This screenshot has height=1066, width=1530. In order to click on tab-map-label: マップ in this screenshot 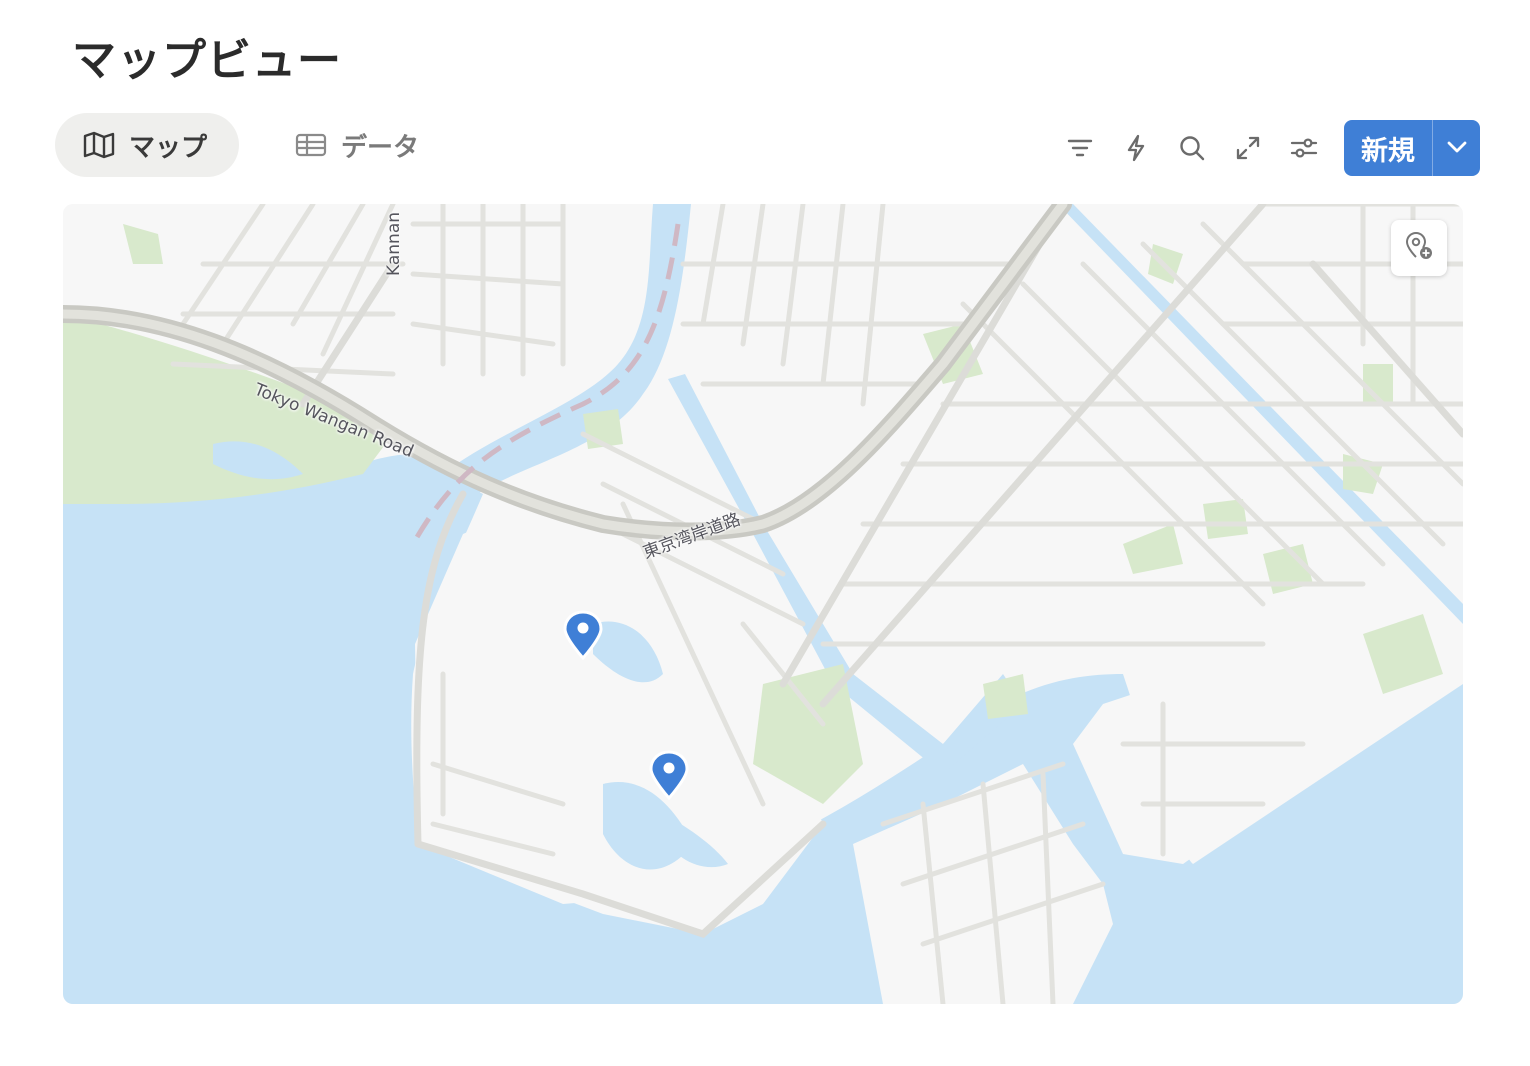, I will do `click(168, 147)`.